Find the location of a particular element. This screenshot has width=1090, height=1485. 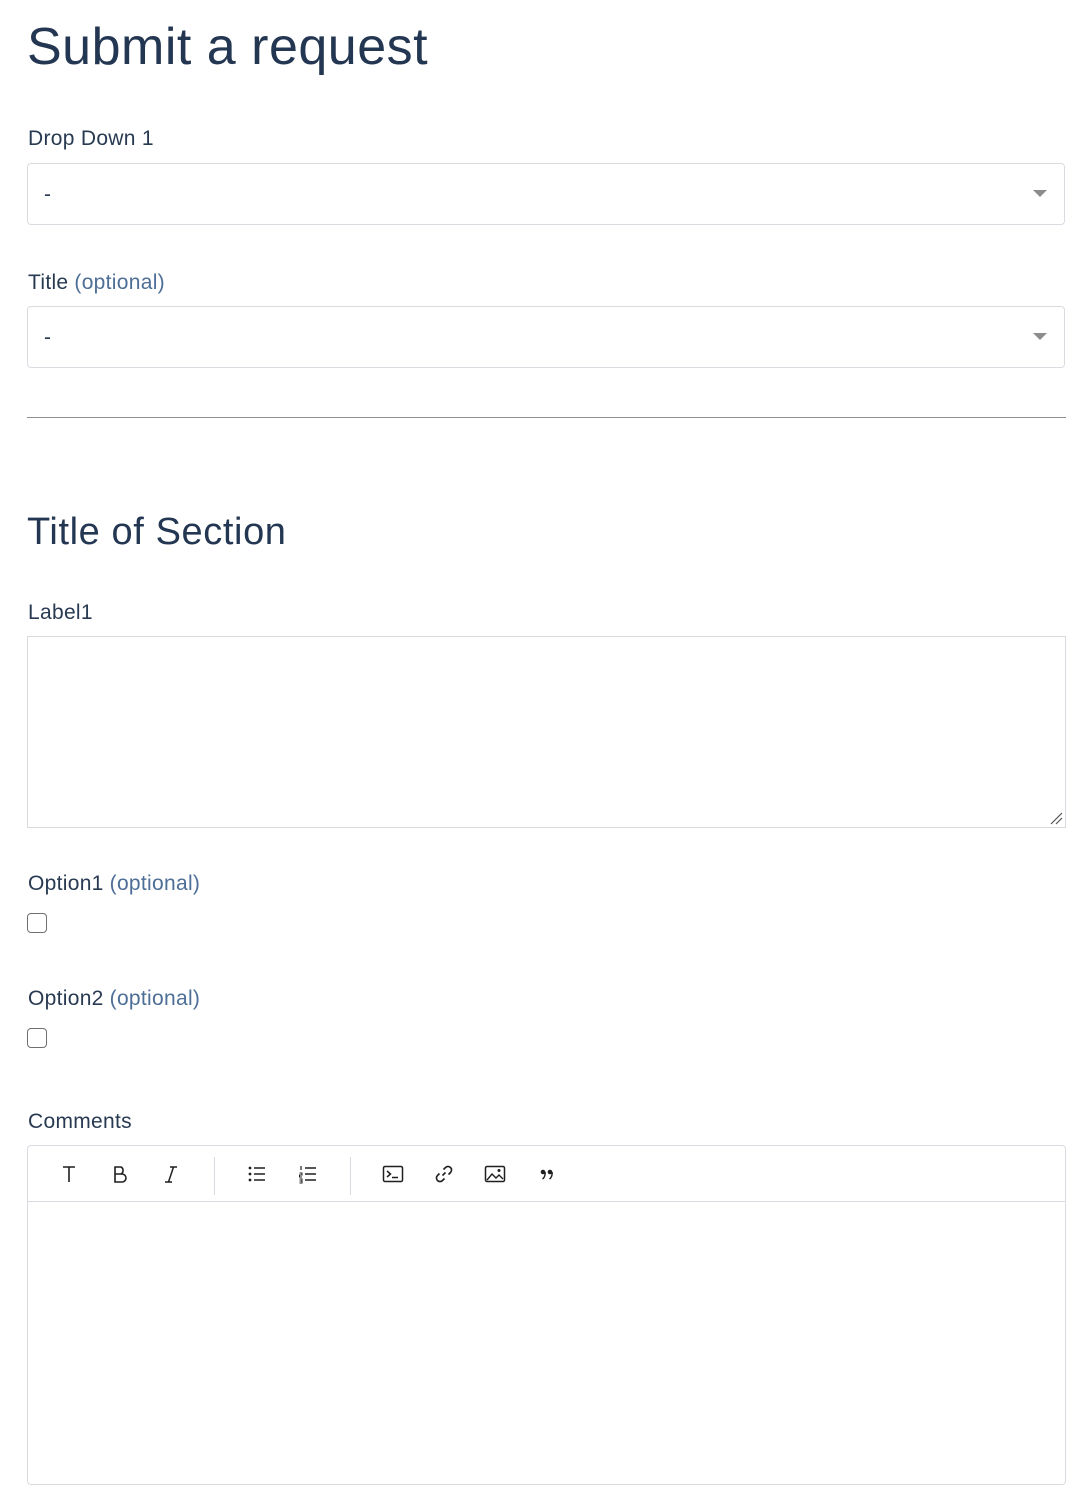

comments-label-text: Comments is located at coordinates (80, 1121).